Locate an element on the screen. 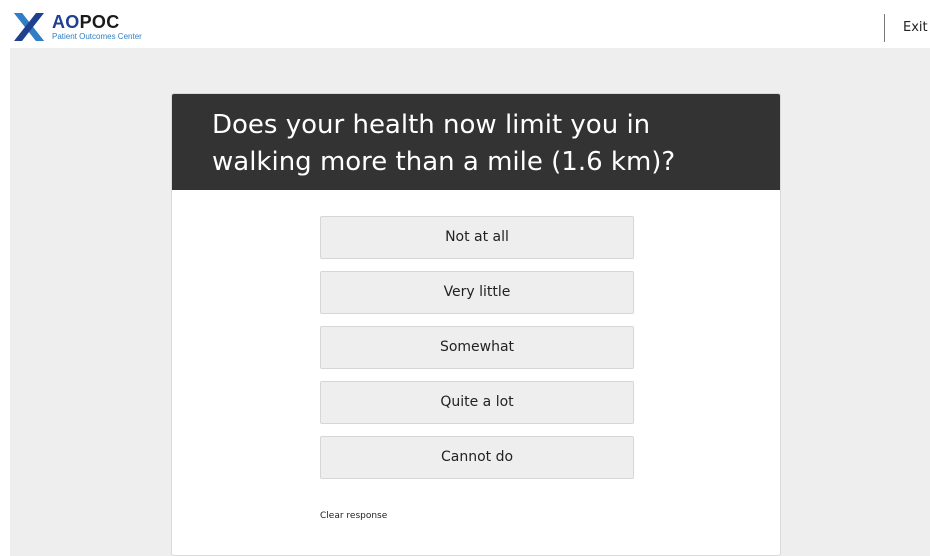 This screenshot has height=556, width=930. option-cannot-do-button: Cannot do is located at coordinates (477, 457).